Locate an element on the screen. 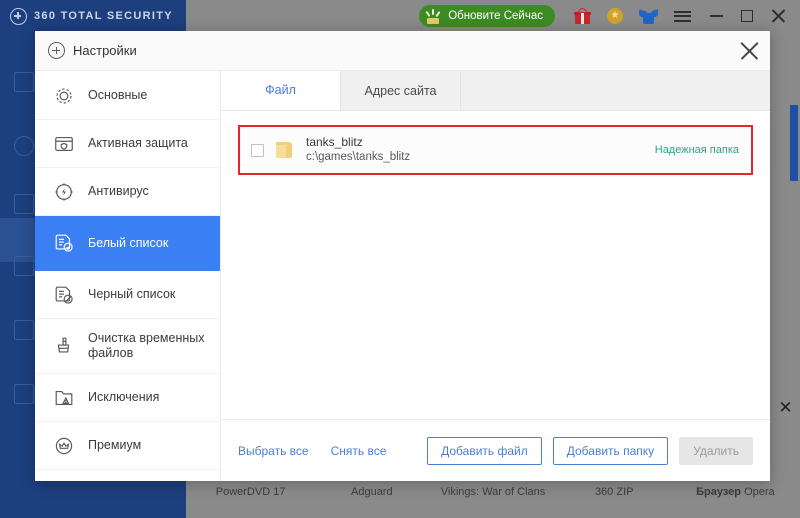 The width and height of the screenshot is (800, 518). coin-icon: ★ is located at coordinates (615, 16).